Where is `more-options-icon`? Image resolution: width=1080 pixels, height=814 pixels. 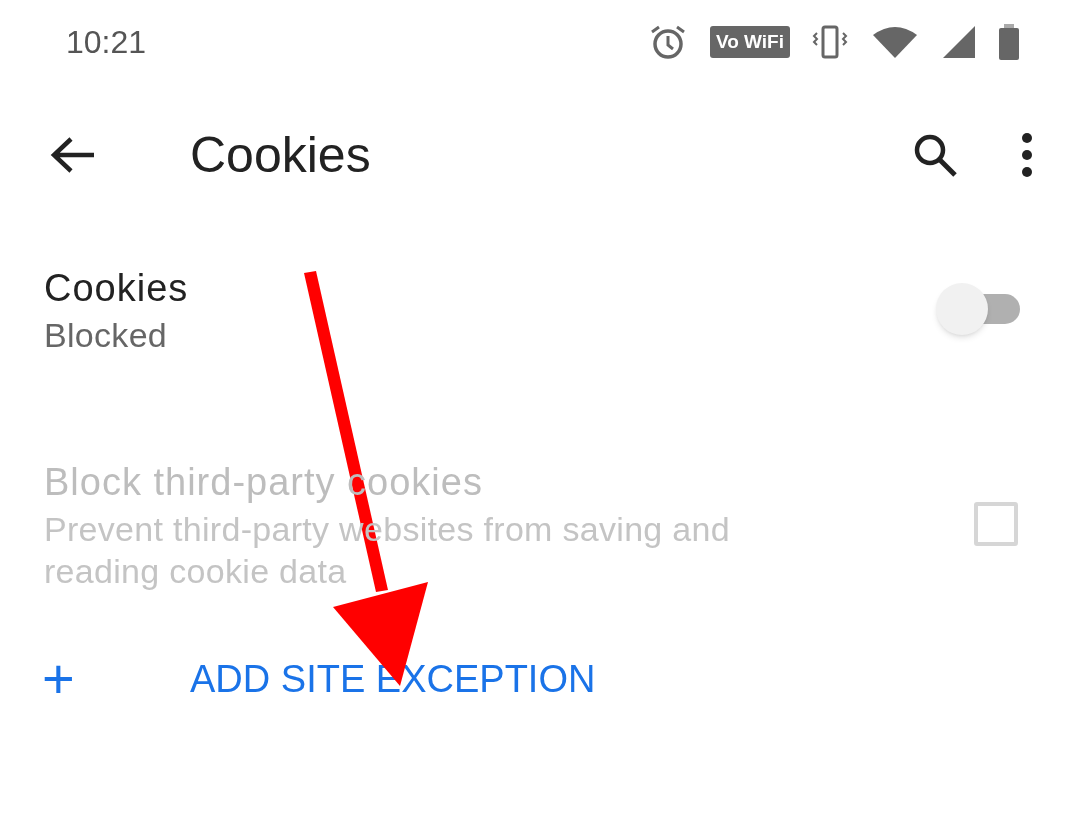 more-options-icon is located at coordinates (1027, 155).